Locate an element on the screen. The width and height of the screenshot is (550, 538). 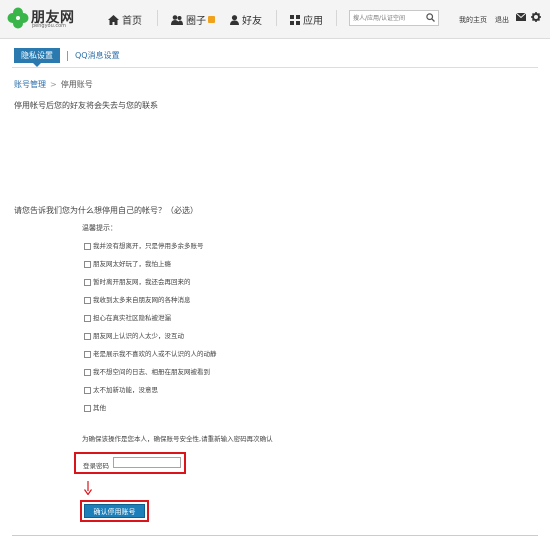
password-field is located at coordinates (147, 462).